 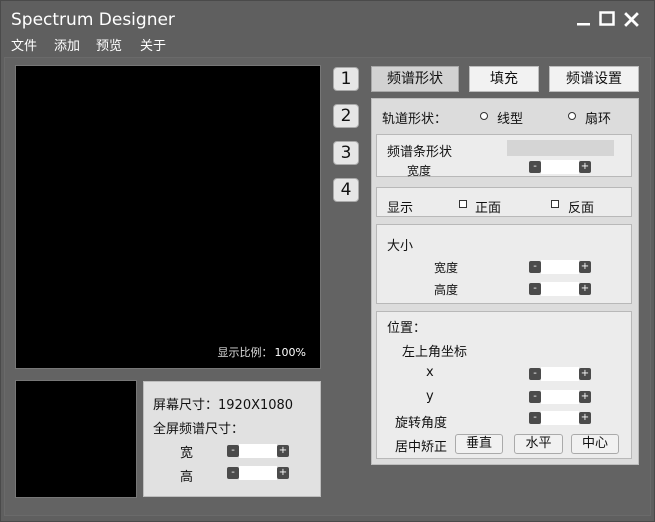 I want to click on display-ratio: 显示比例： 100%, so click(x=262, y=352).